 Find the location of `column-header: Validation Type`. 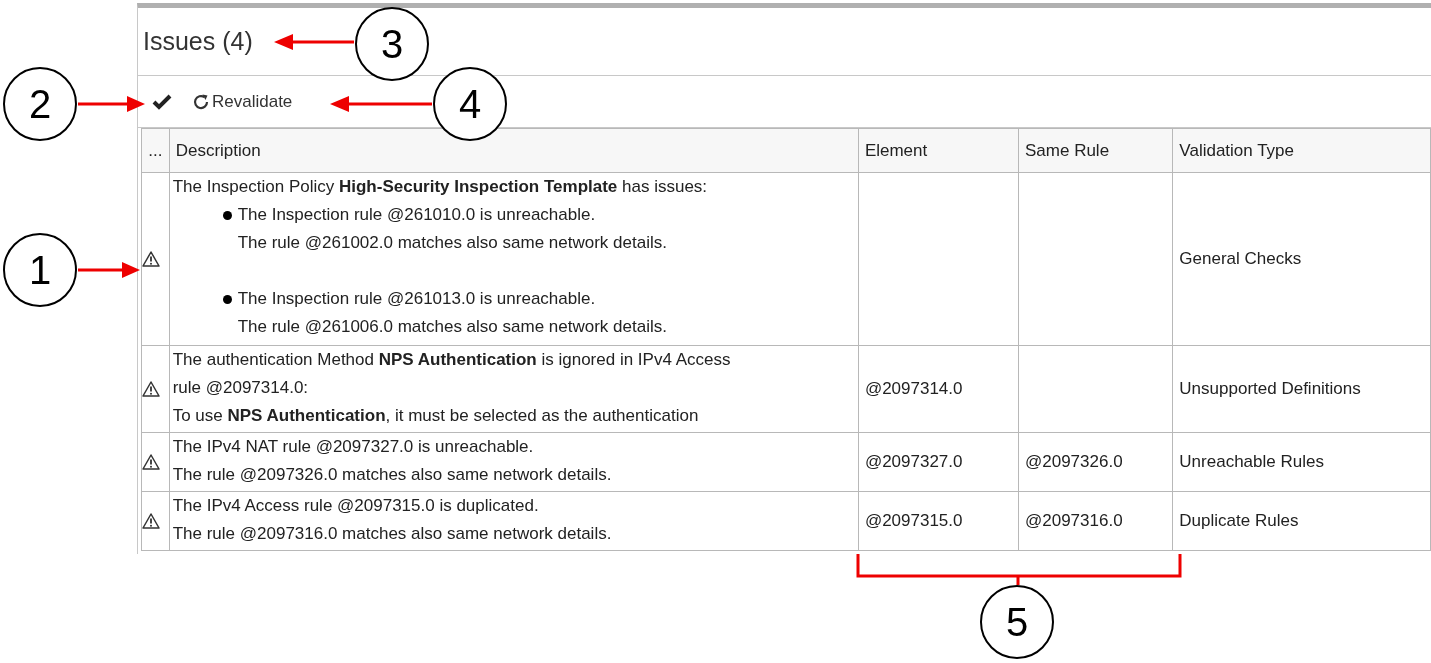

column-header: Validation Type is located at coordinates (1301, 150).